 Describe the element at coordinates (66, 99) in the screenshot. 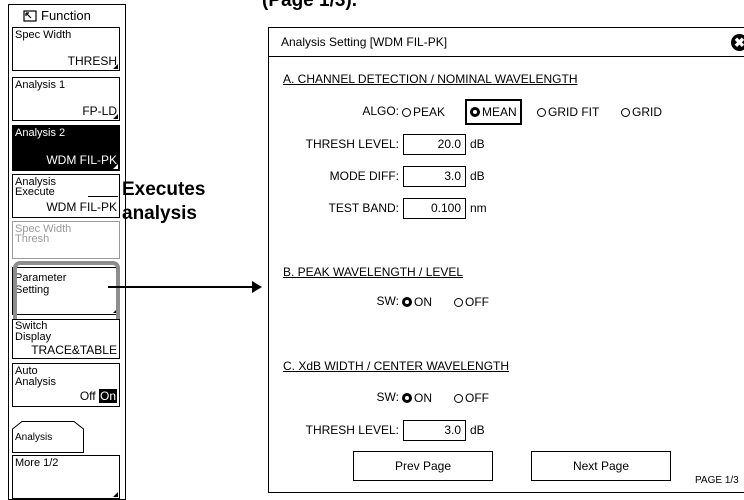

I see `softkey-analysis-1: Analysis 1 FP-LD` at that location.